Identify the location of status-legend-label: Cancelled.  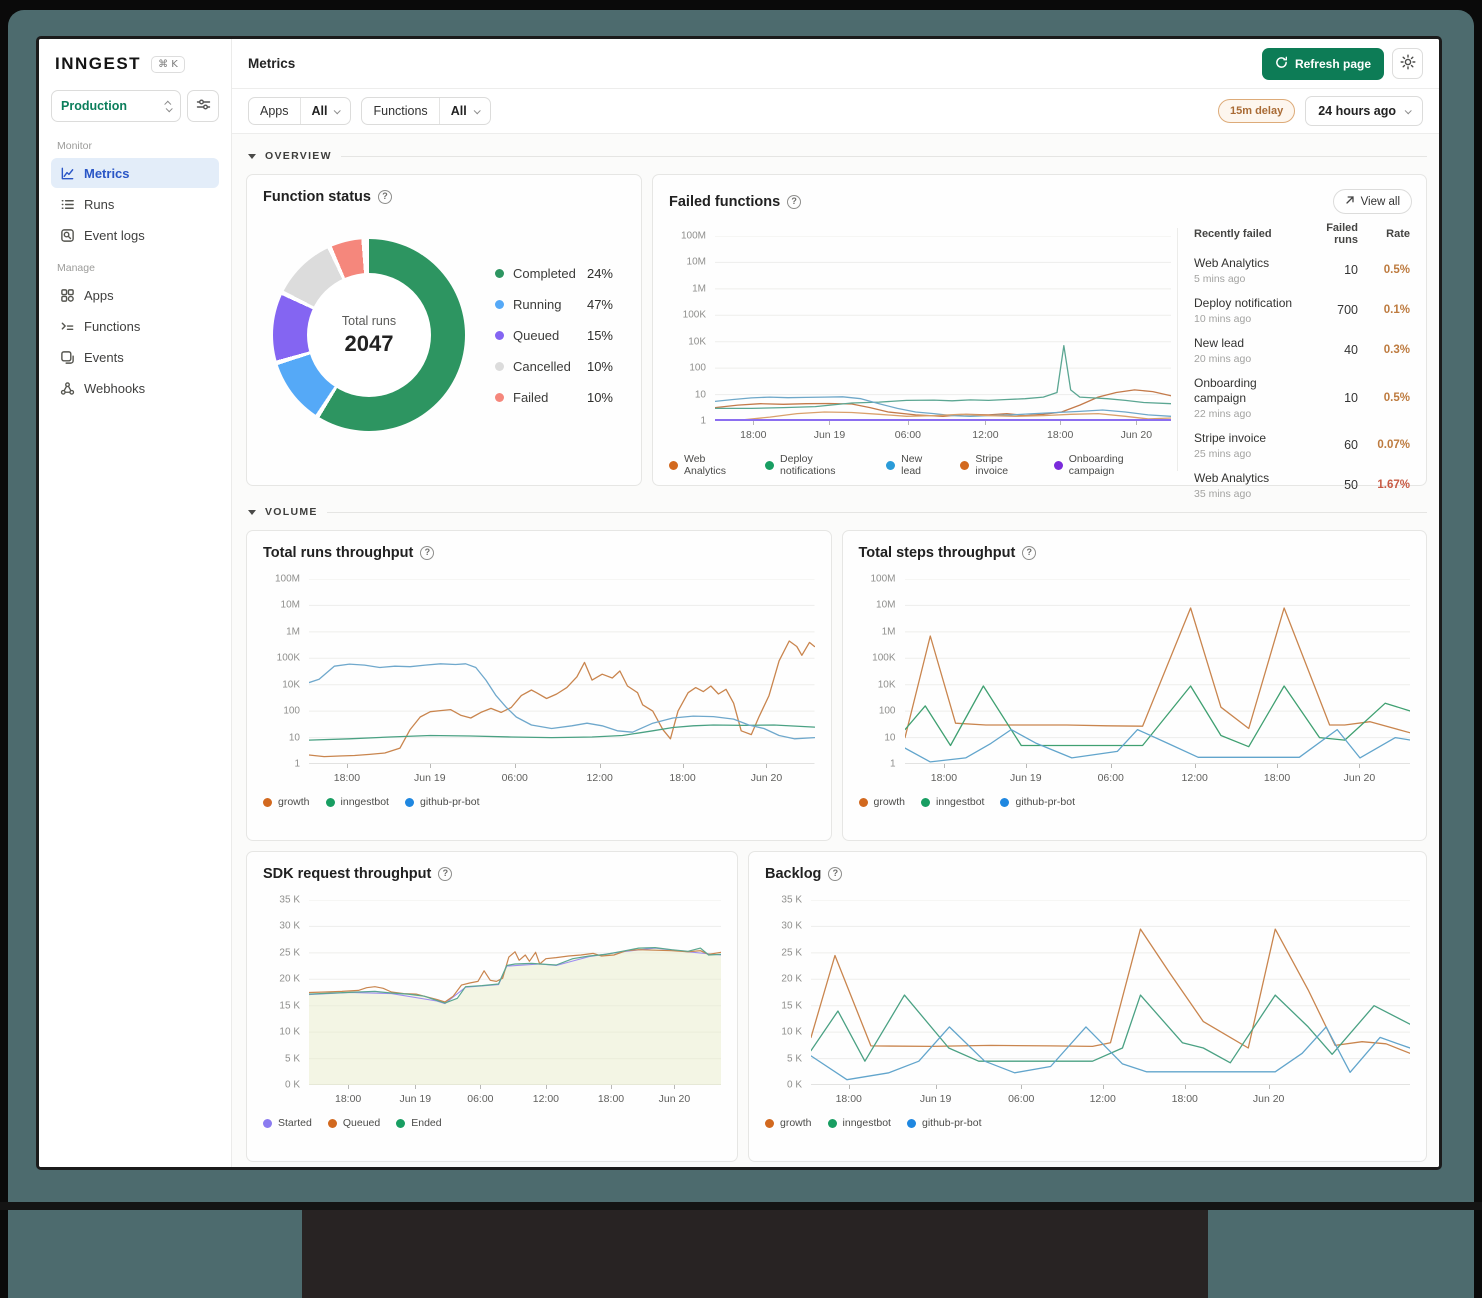
(542, 366).